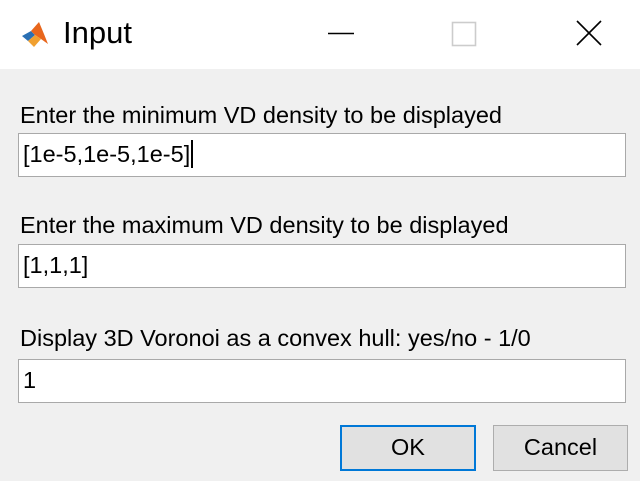 This screenshot has width=640, height=481. What do you see at coordinates (560, 448) in the screenshot?
I see `cancel-button: Cancel` at bounding box center [560, 448].